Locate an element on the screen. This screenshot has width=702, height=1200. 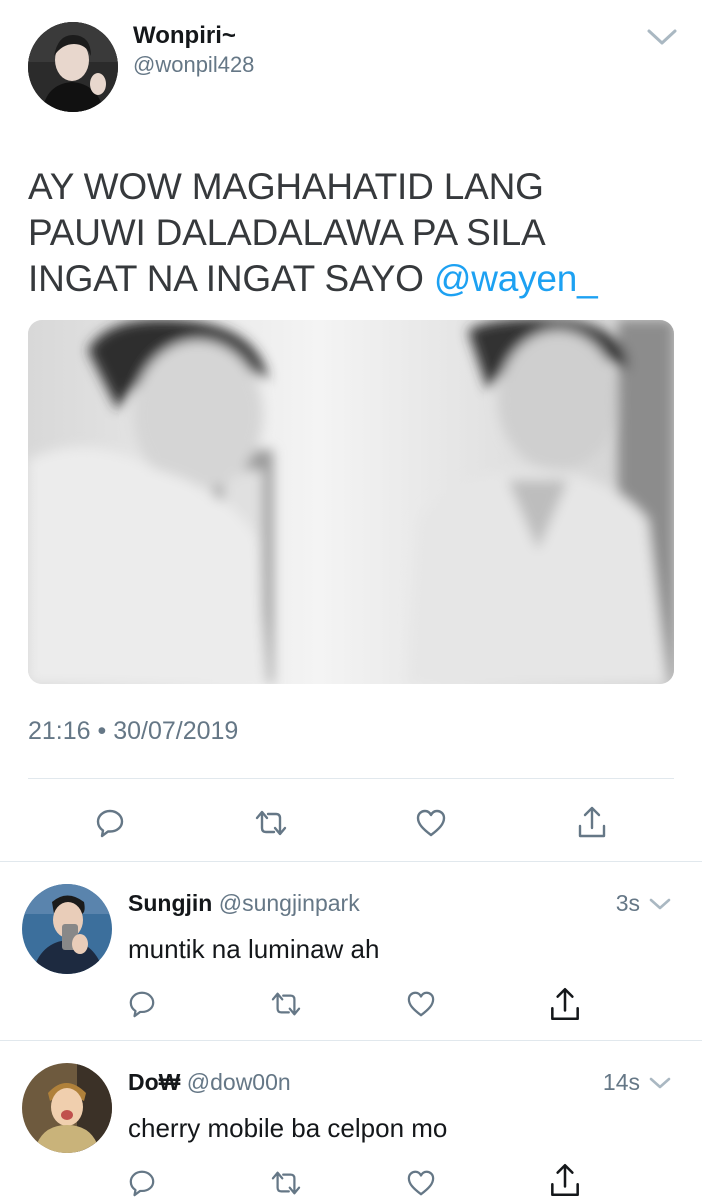
display-name: Sungjin is located at coordinates (170, 903).